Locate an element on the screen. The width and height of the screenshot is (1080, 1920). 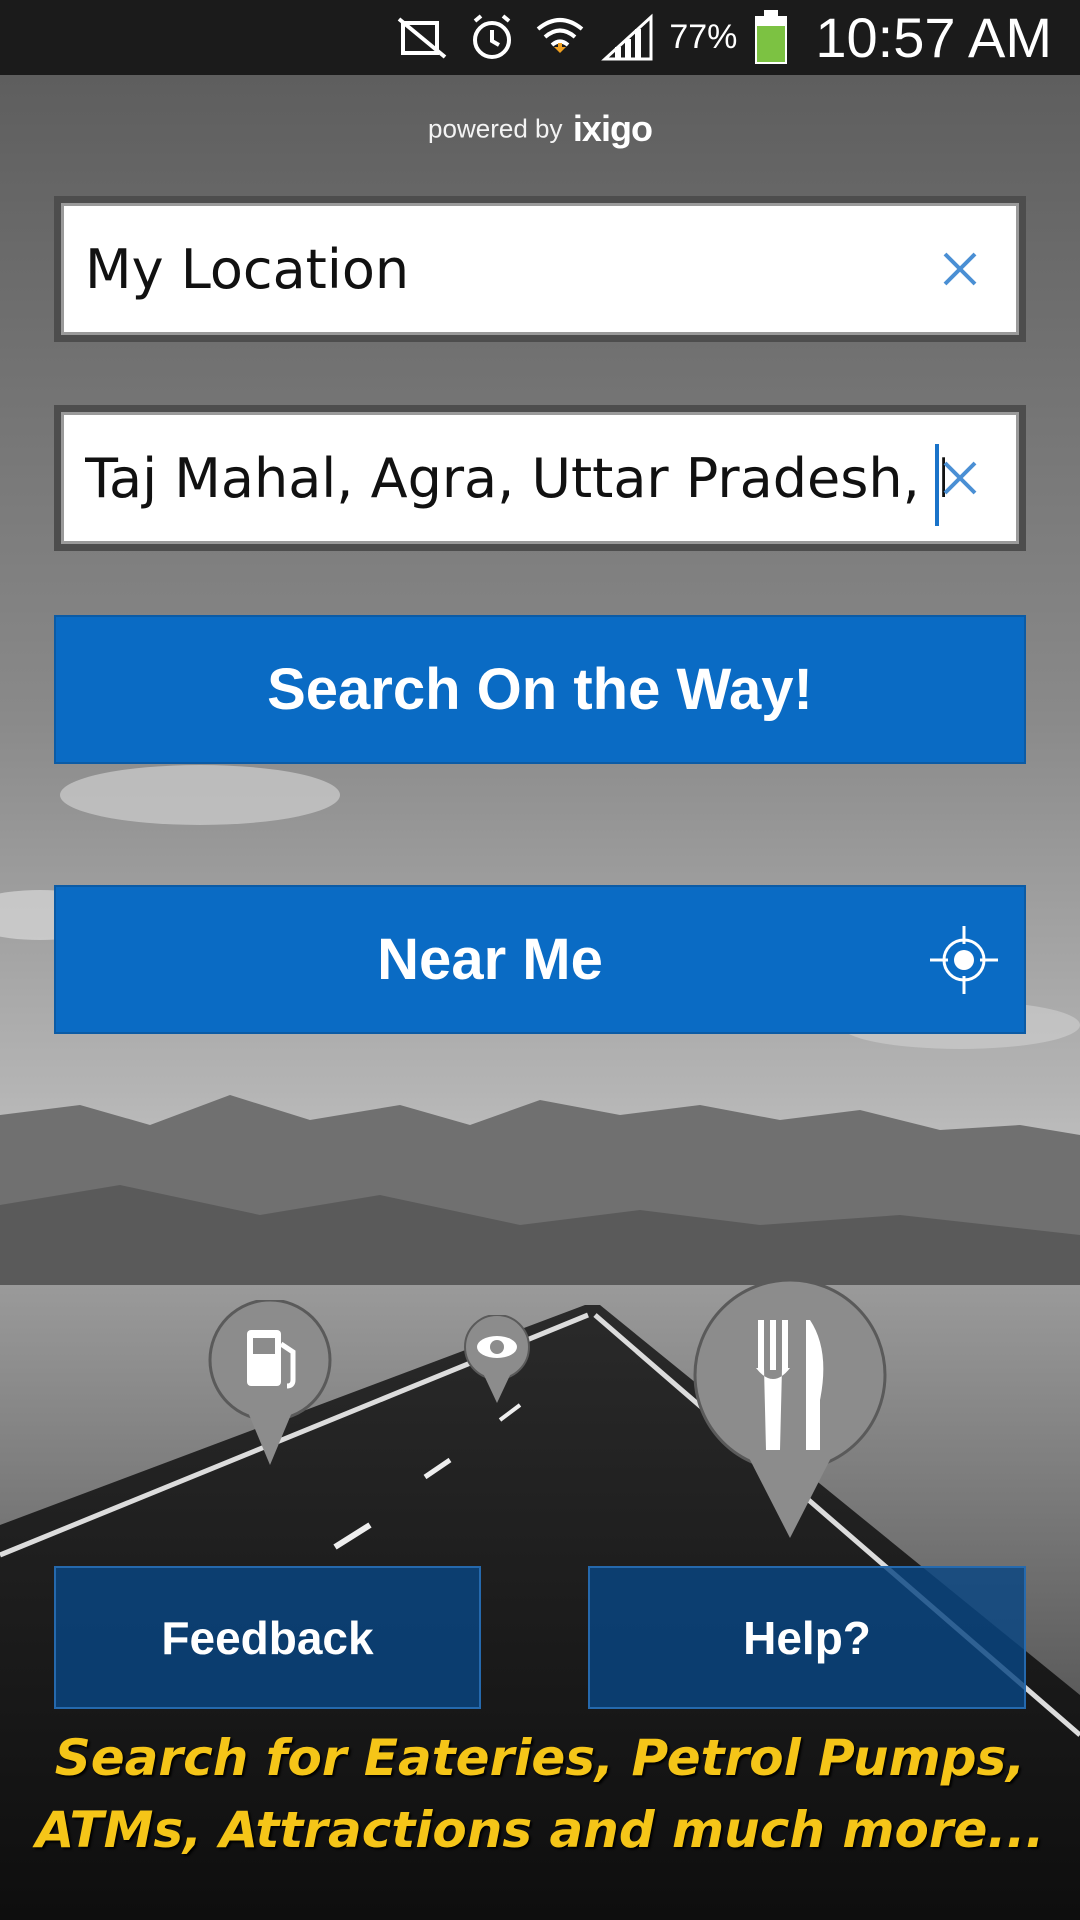
powered-by-text: powered by is located at coordinates (495, 128).